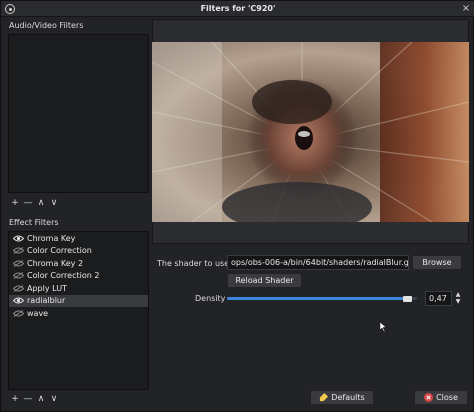 This screenshot has width=474, height=412. I want to click on audio-video-toolbar: + — ∧ ∨, so click(34, 203).